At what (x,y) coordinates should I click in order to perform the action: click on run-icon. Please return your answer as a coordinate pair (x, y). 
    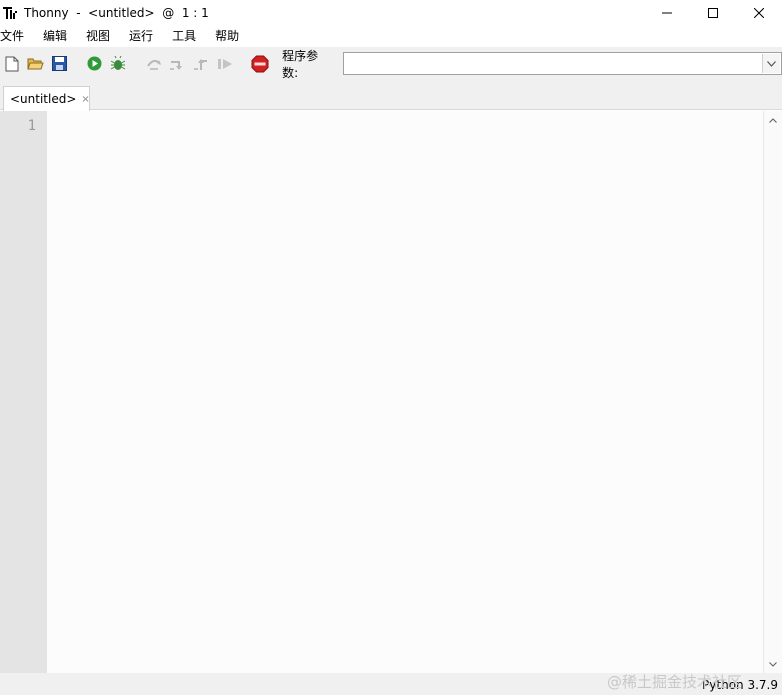
    Looking at the image, I should click on (94, 63).